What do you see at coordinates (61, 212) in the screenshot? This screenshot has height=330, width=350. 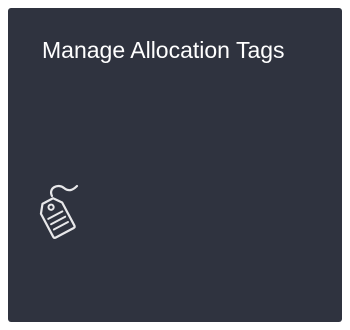 I see `tag-icon` at bounding box center [61, 212].